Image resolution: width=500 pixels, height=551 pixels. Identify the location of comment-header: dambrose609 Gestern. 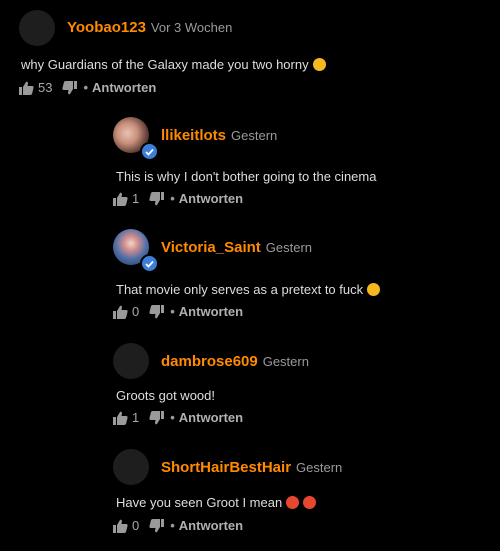
(235, 362).